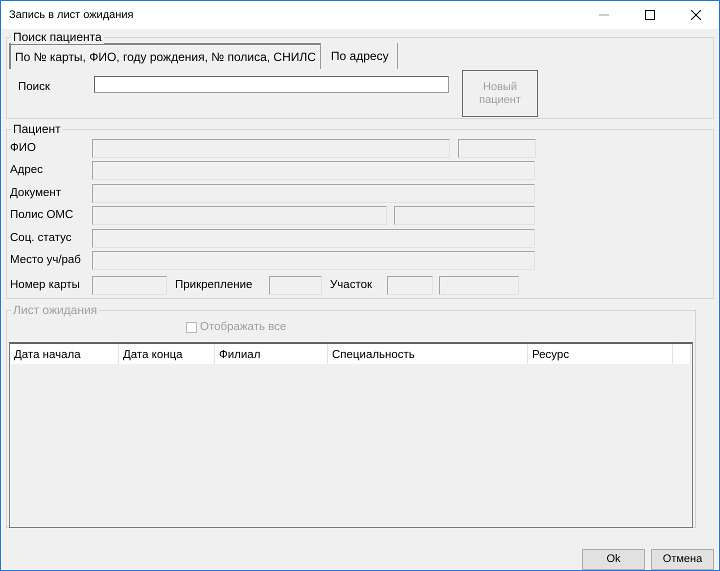 Image resolution: width=720 pixels, height=571 pixels. What do you see at coordinates (27, 170) in the screenshot?
I see `field-label: Адрес` at bounding box center [27, 170].